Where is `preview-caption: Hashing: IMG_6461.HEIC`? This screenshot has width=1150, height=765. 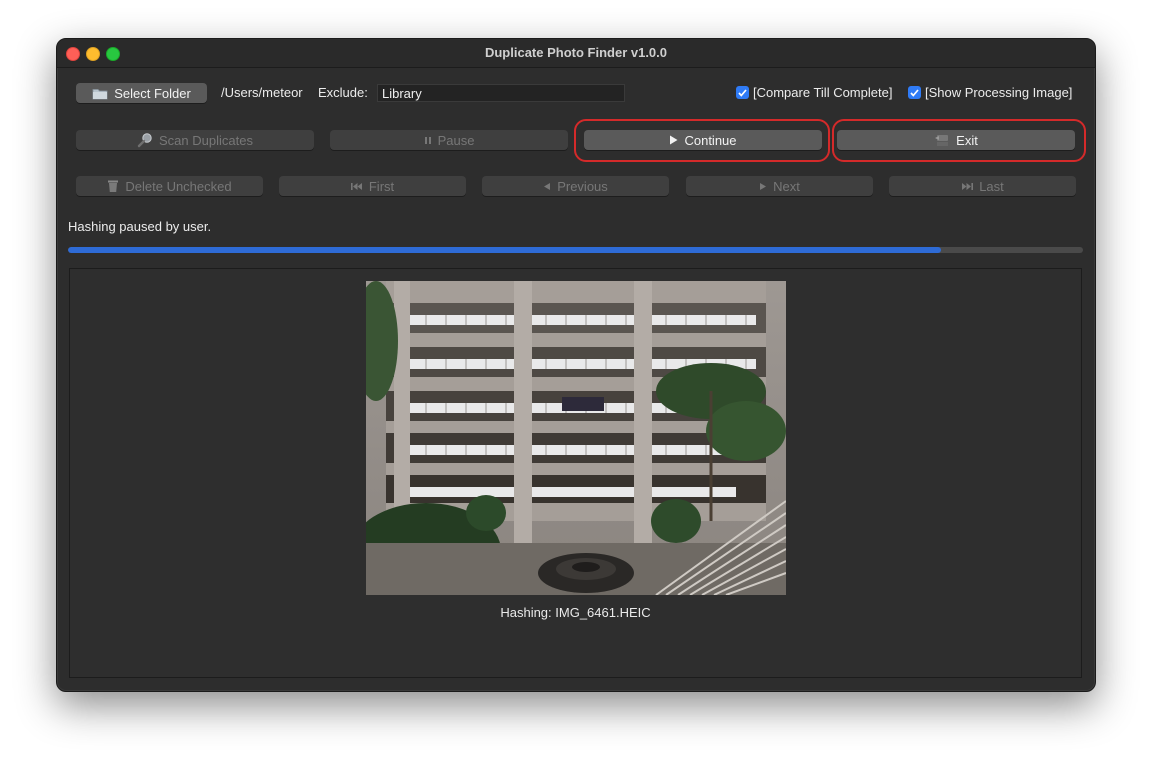 preview-caption: Hashing: IMG_6461.HEIC is located at coordinates (575, 612).